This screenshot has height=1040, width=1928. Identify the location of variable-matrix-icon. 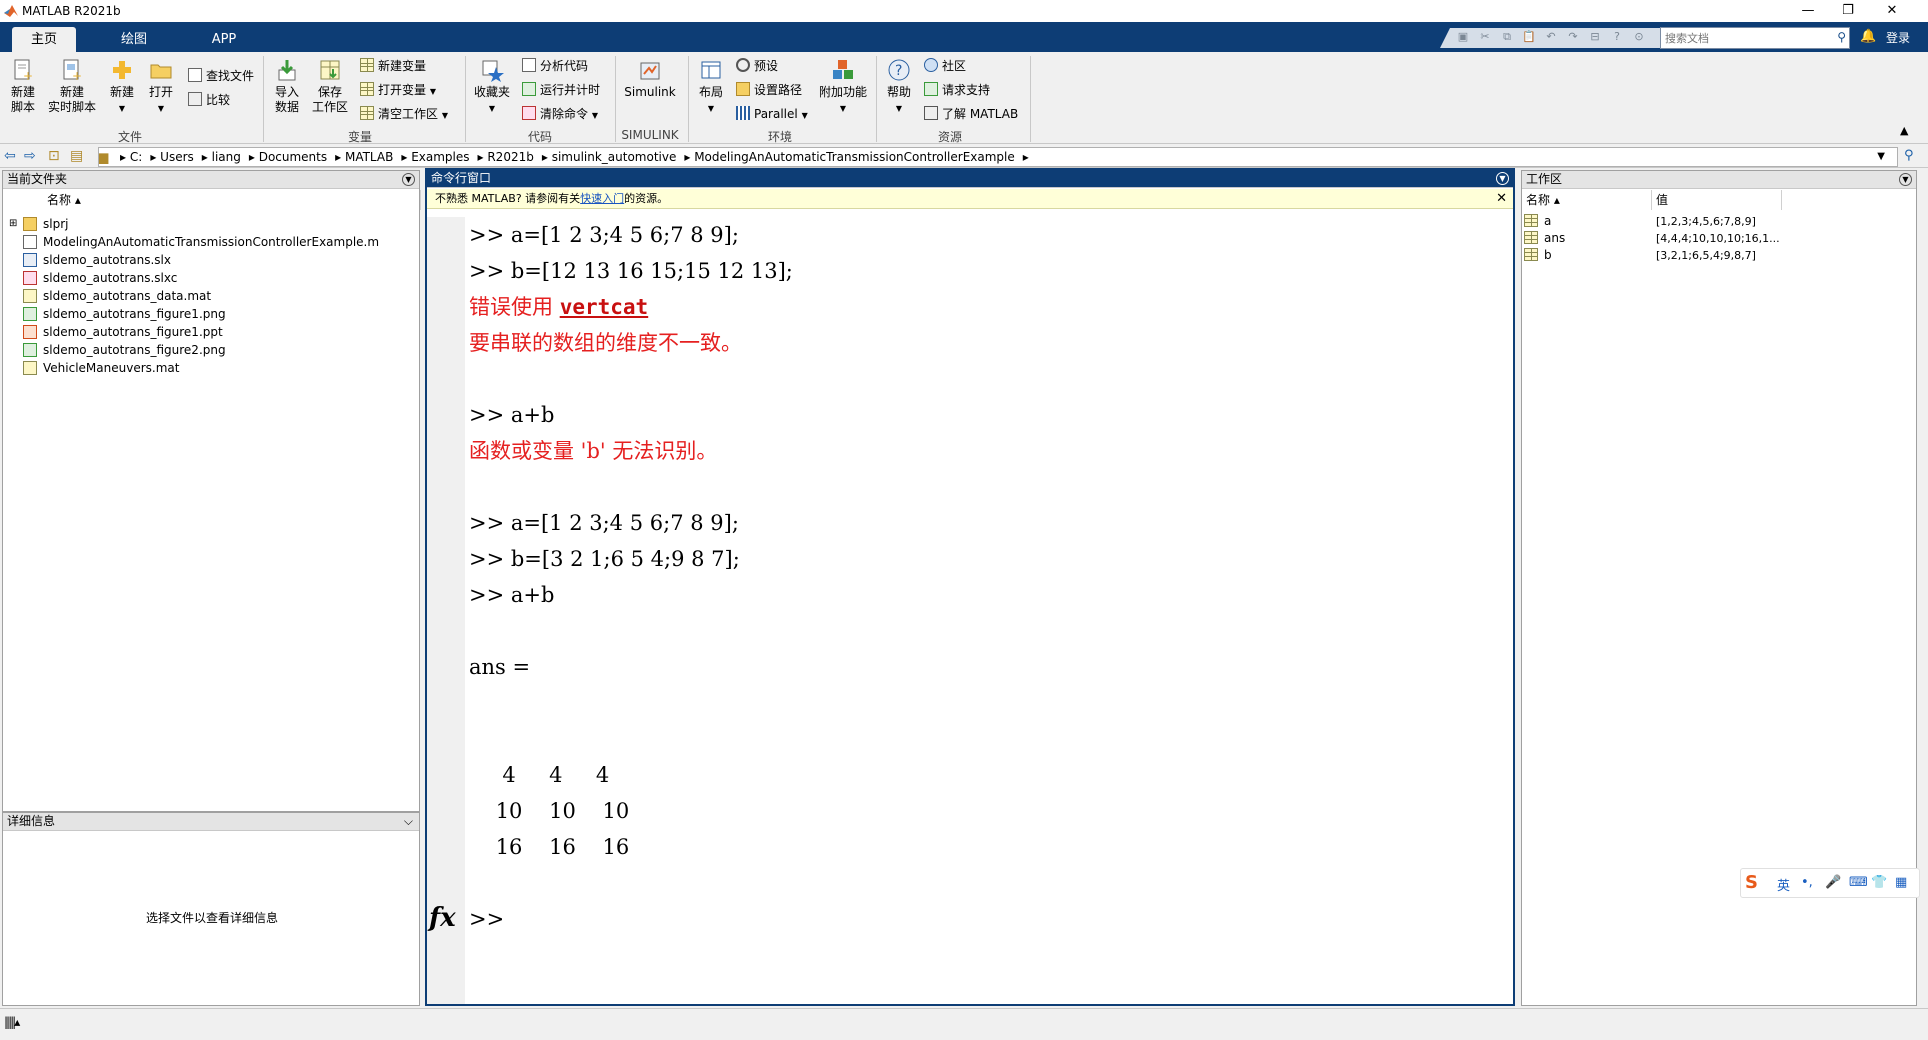
(1531, 254).